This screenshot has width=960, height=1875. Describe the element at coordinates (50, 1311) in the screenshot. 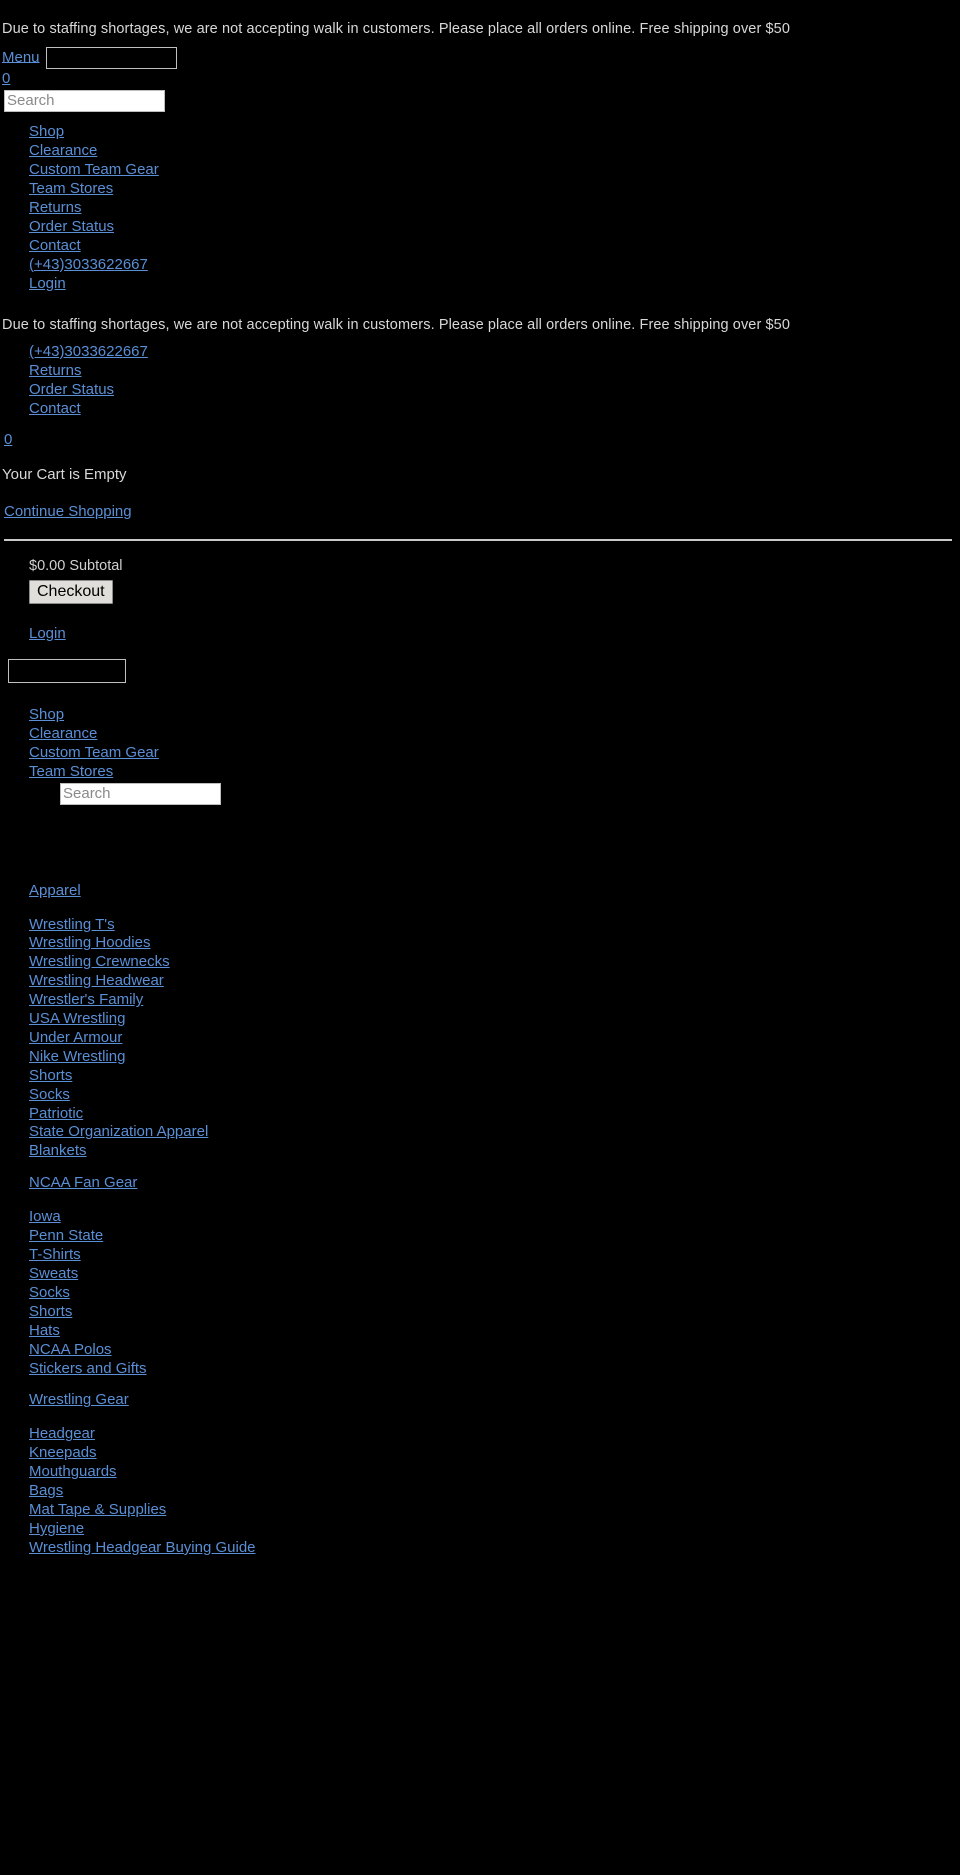

I see `category-link-ncaa-shorts: Shorts` at that location.